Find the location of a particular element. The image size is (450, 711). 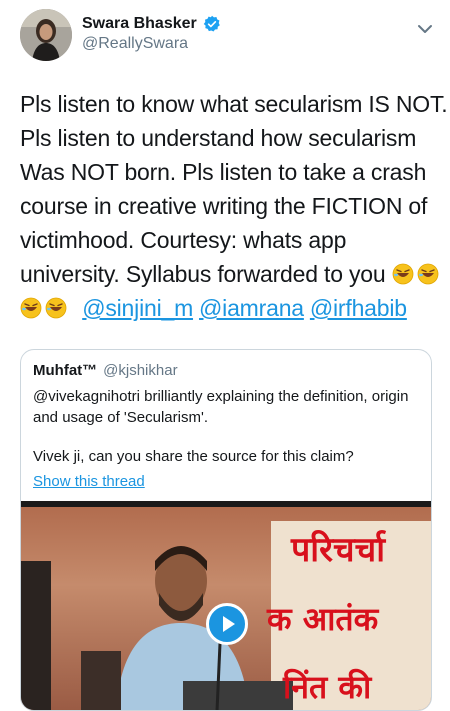

chevron-down-icon is located at coordinates (425, 29).